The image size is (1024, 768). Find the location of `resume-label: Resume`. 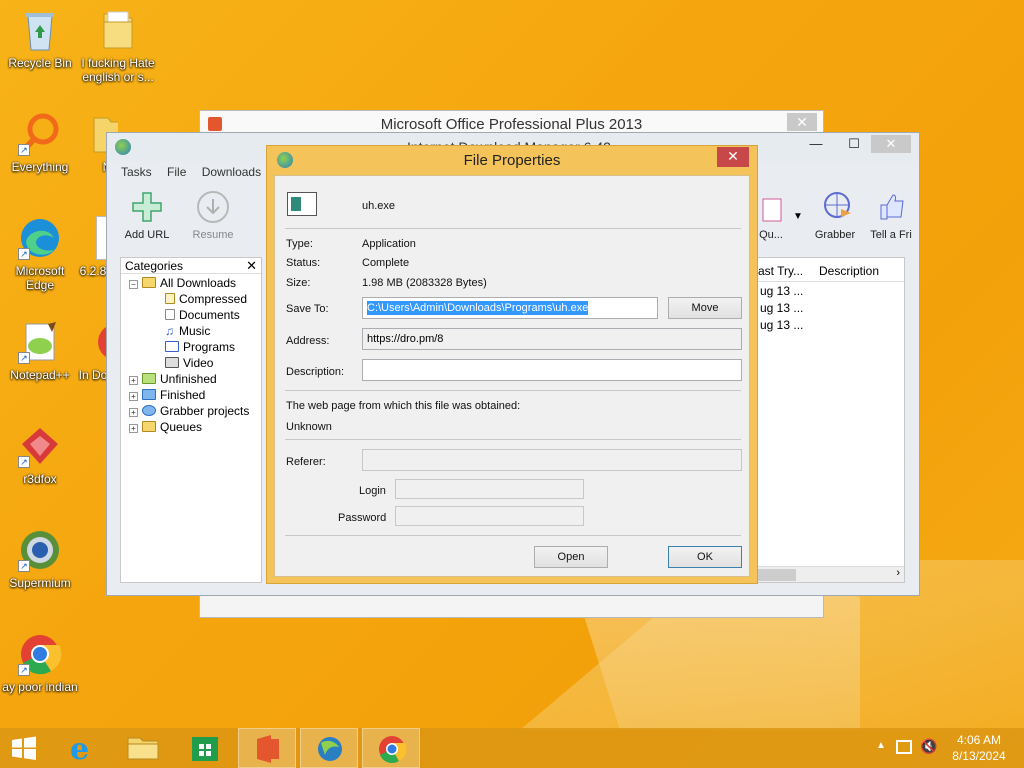

resume-label: Resume is located at coordinates (213, 235).